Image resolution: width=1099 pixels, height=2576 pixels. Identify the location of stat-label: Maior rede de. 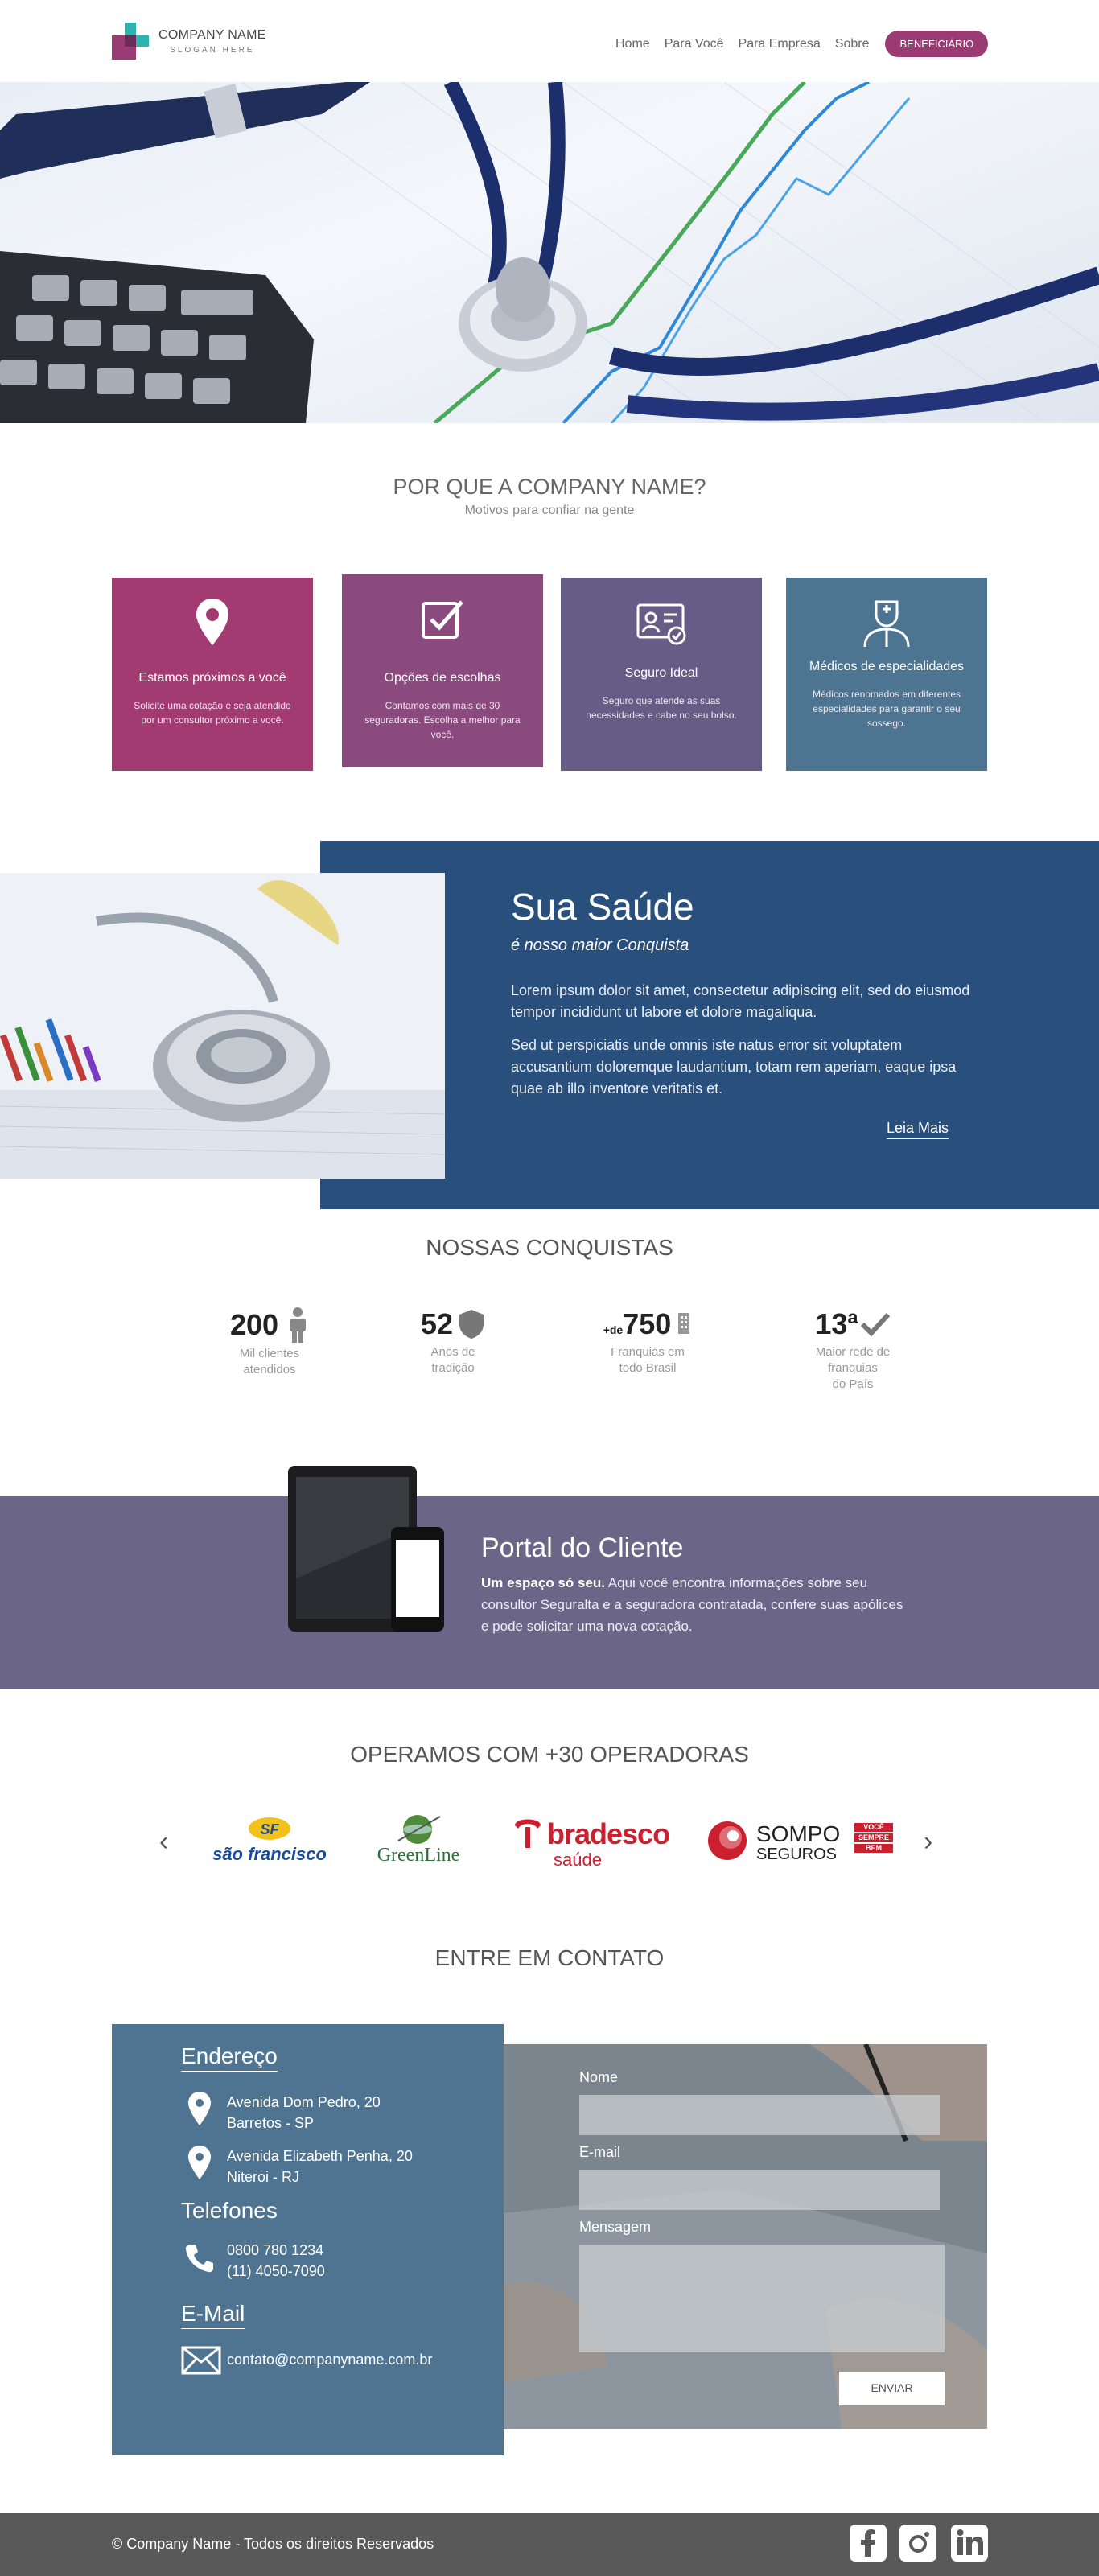
(853, 1352).